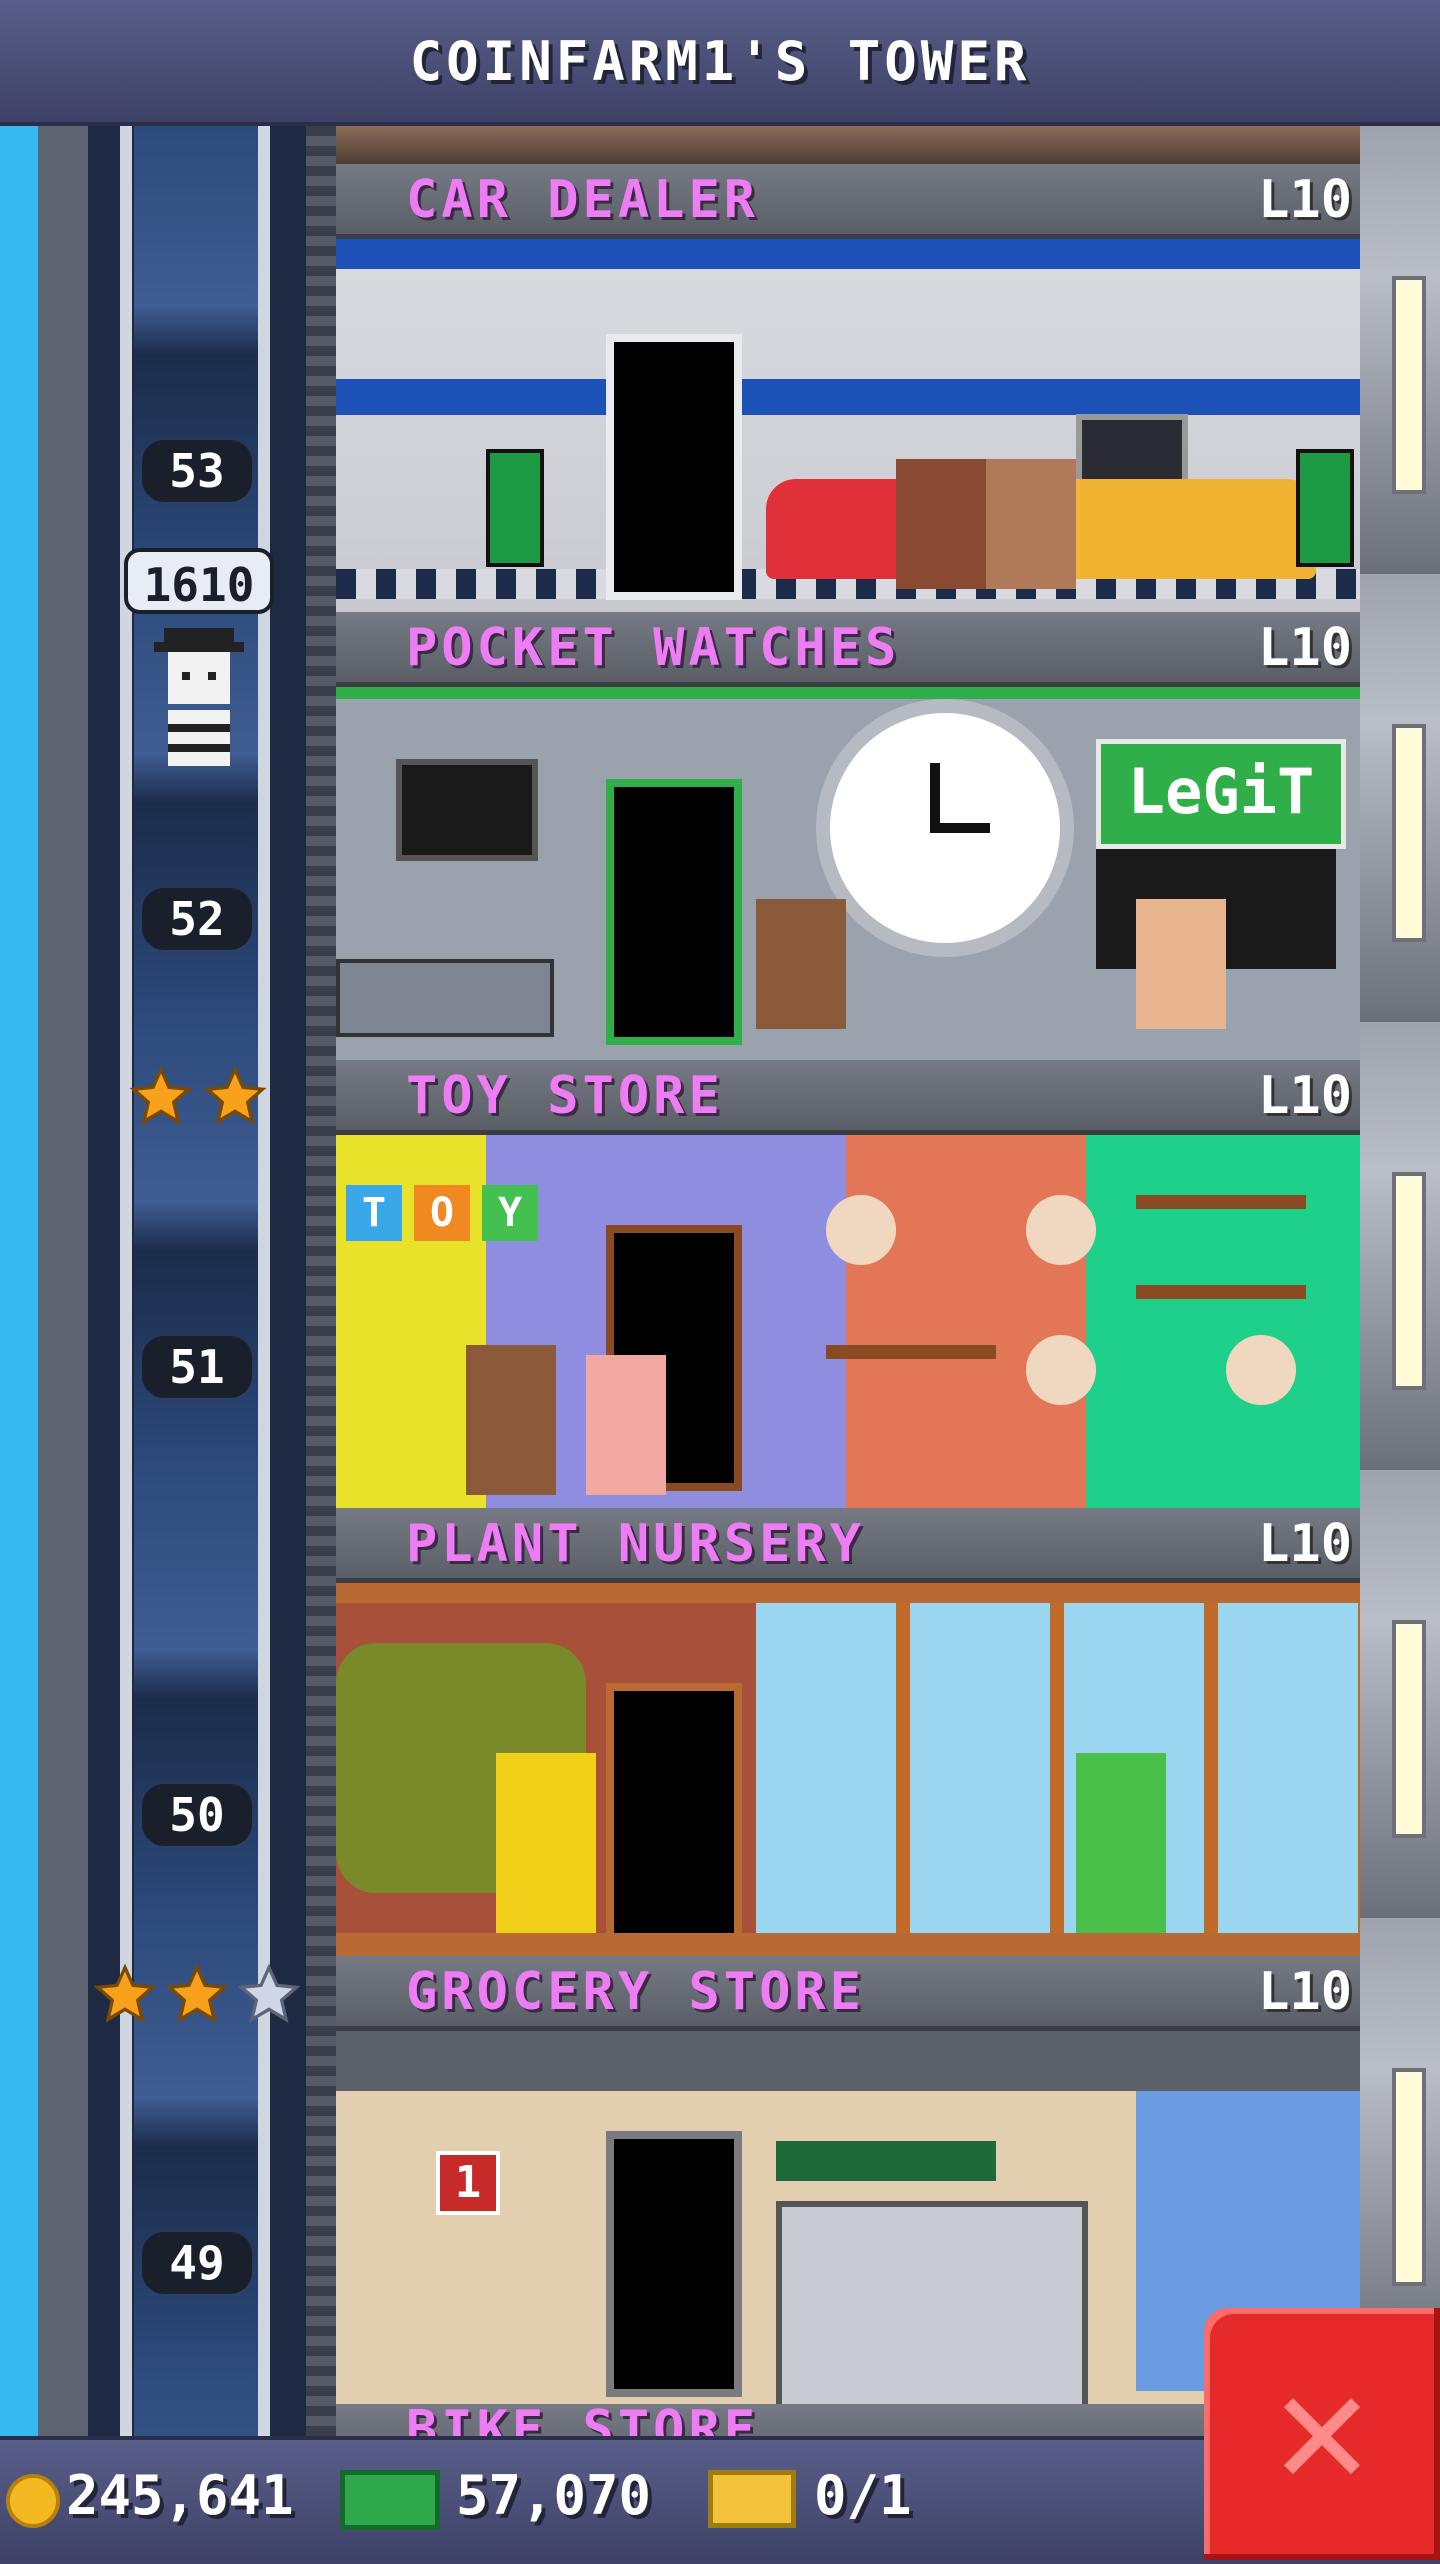  What do you see at coordinates (1176, 529) in the screenshot?
I see `yellow-car` at bounding box center [1176, 529].